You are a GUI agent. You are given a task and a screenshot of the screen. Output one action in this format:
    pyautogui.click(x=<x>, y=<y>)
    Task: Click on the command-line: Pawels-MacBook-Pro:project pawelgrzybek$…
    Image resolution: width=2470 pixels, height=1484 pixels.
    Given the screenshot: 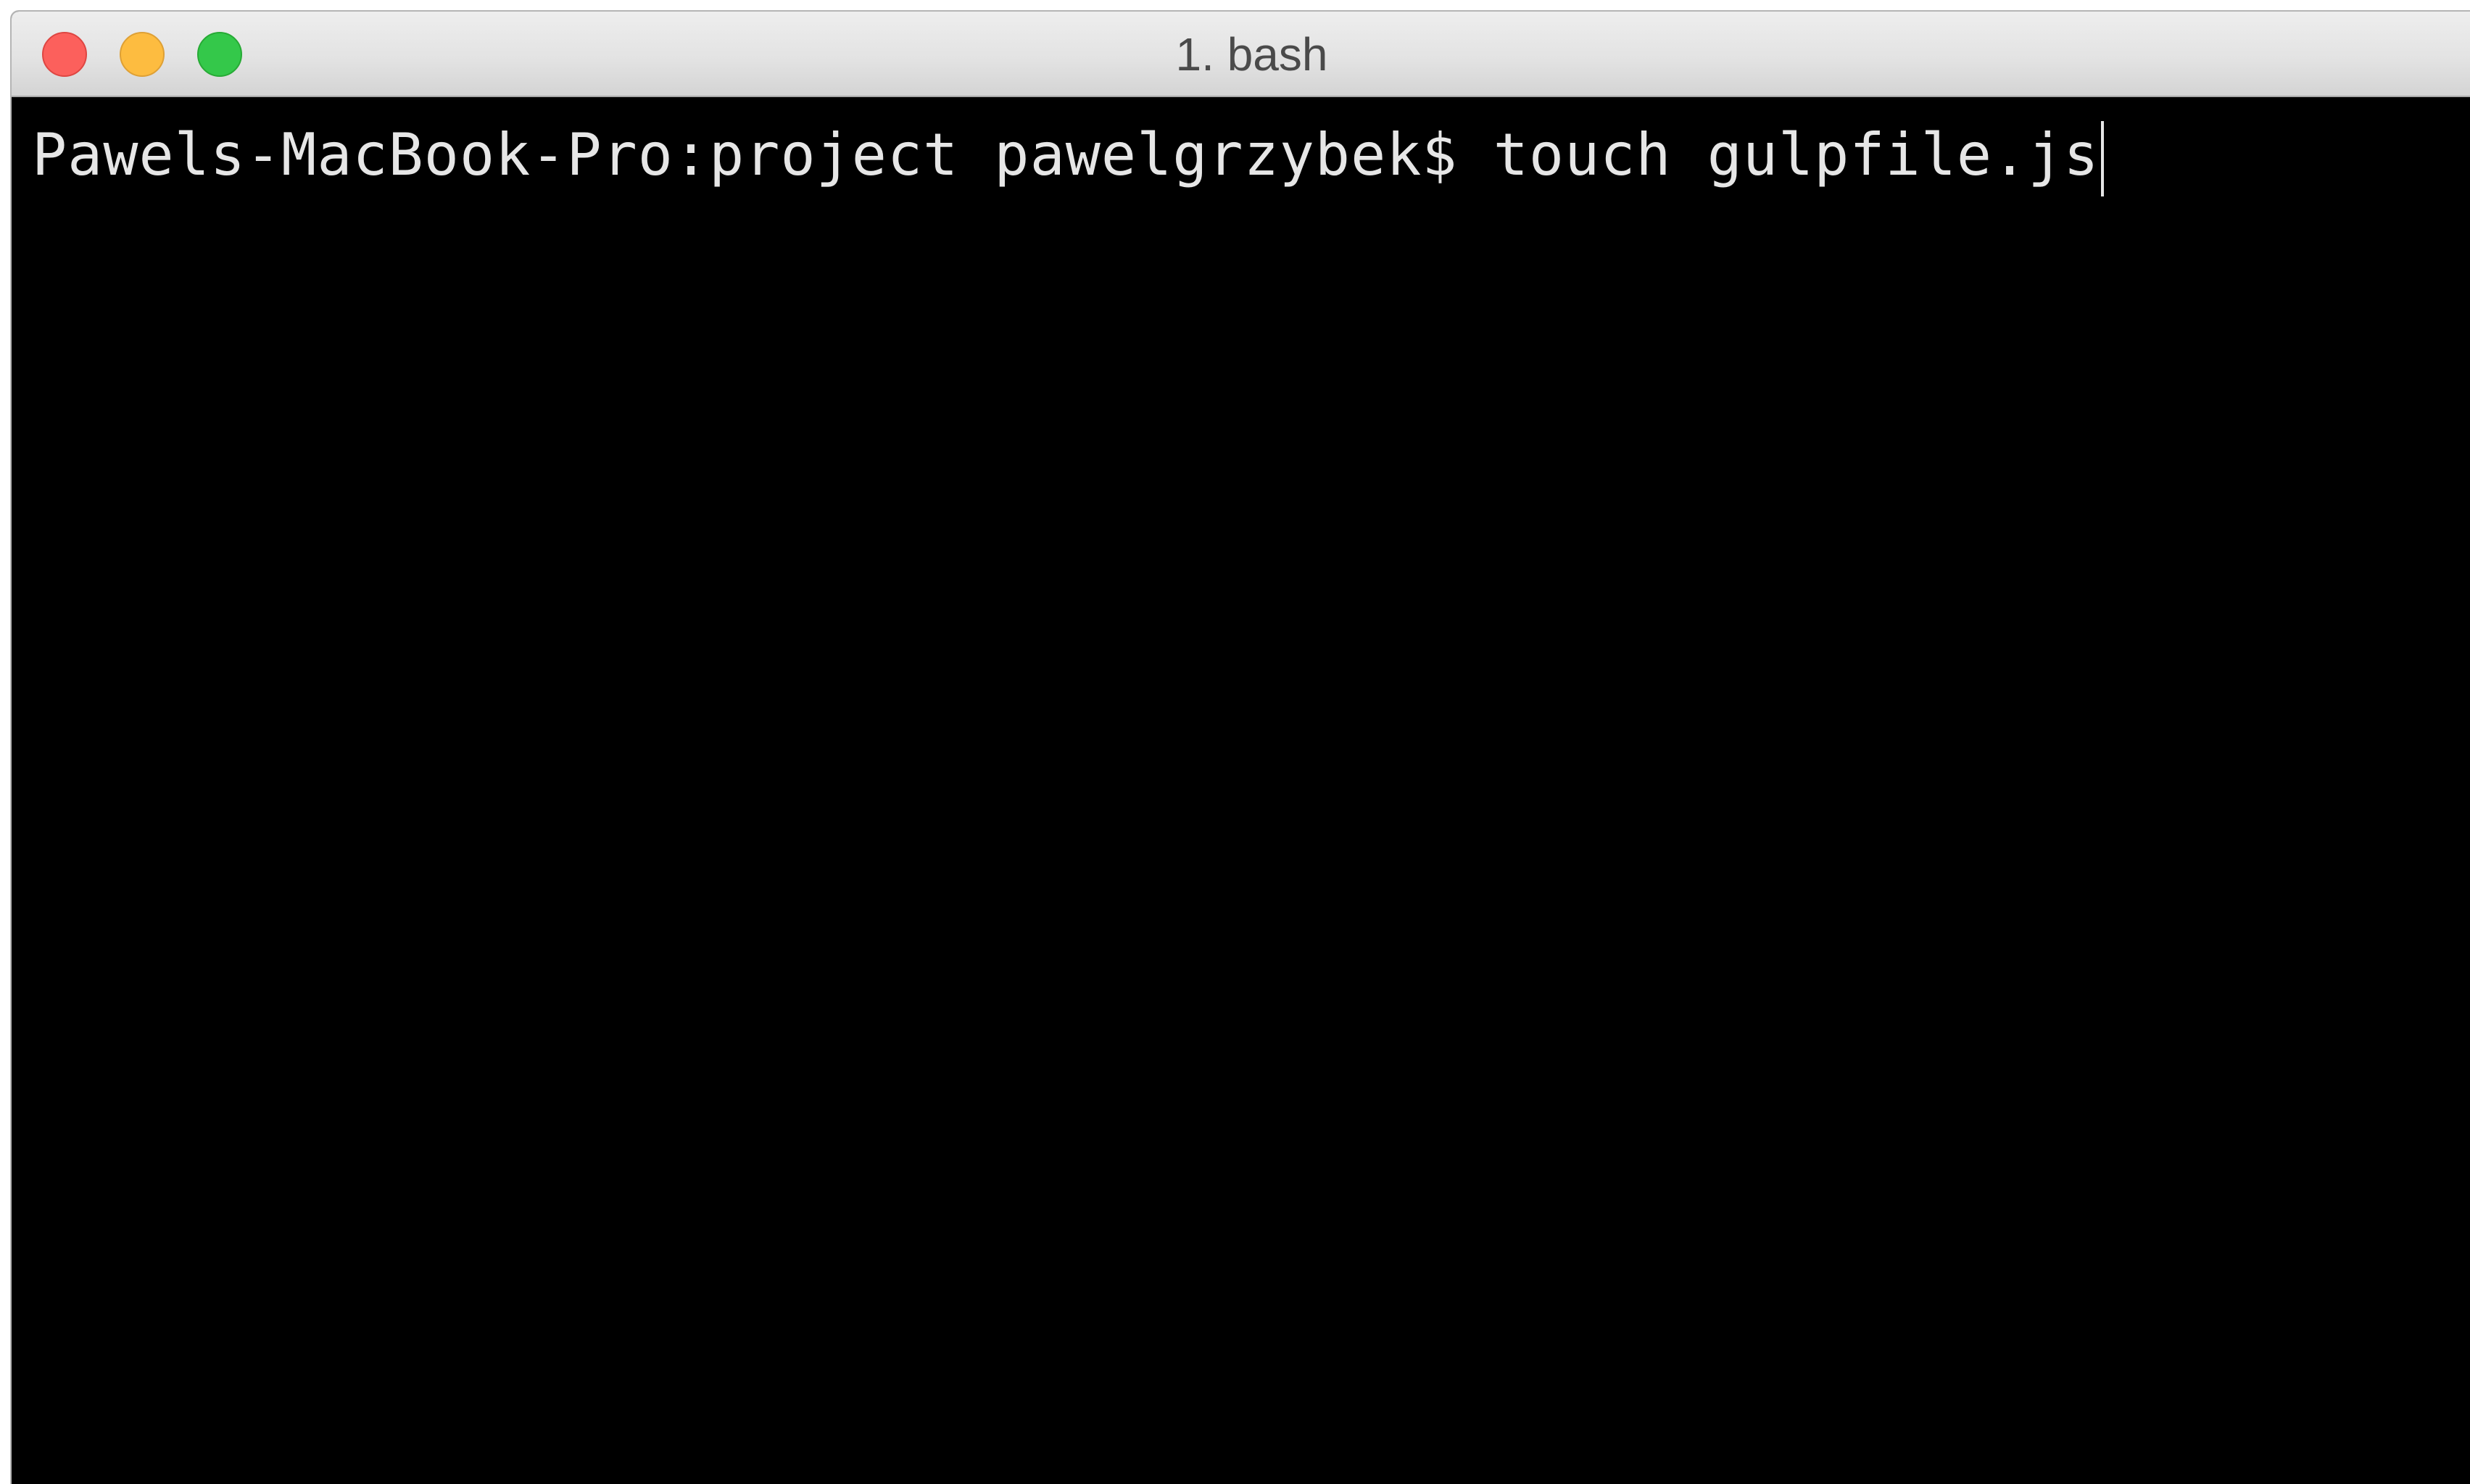 What is the action you would take?
    pyautogui.click(x=1068, y=155)
    